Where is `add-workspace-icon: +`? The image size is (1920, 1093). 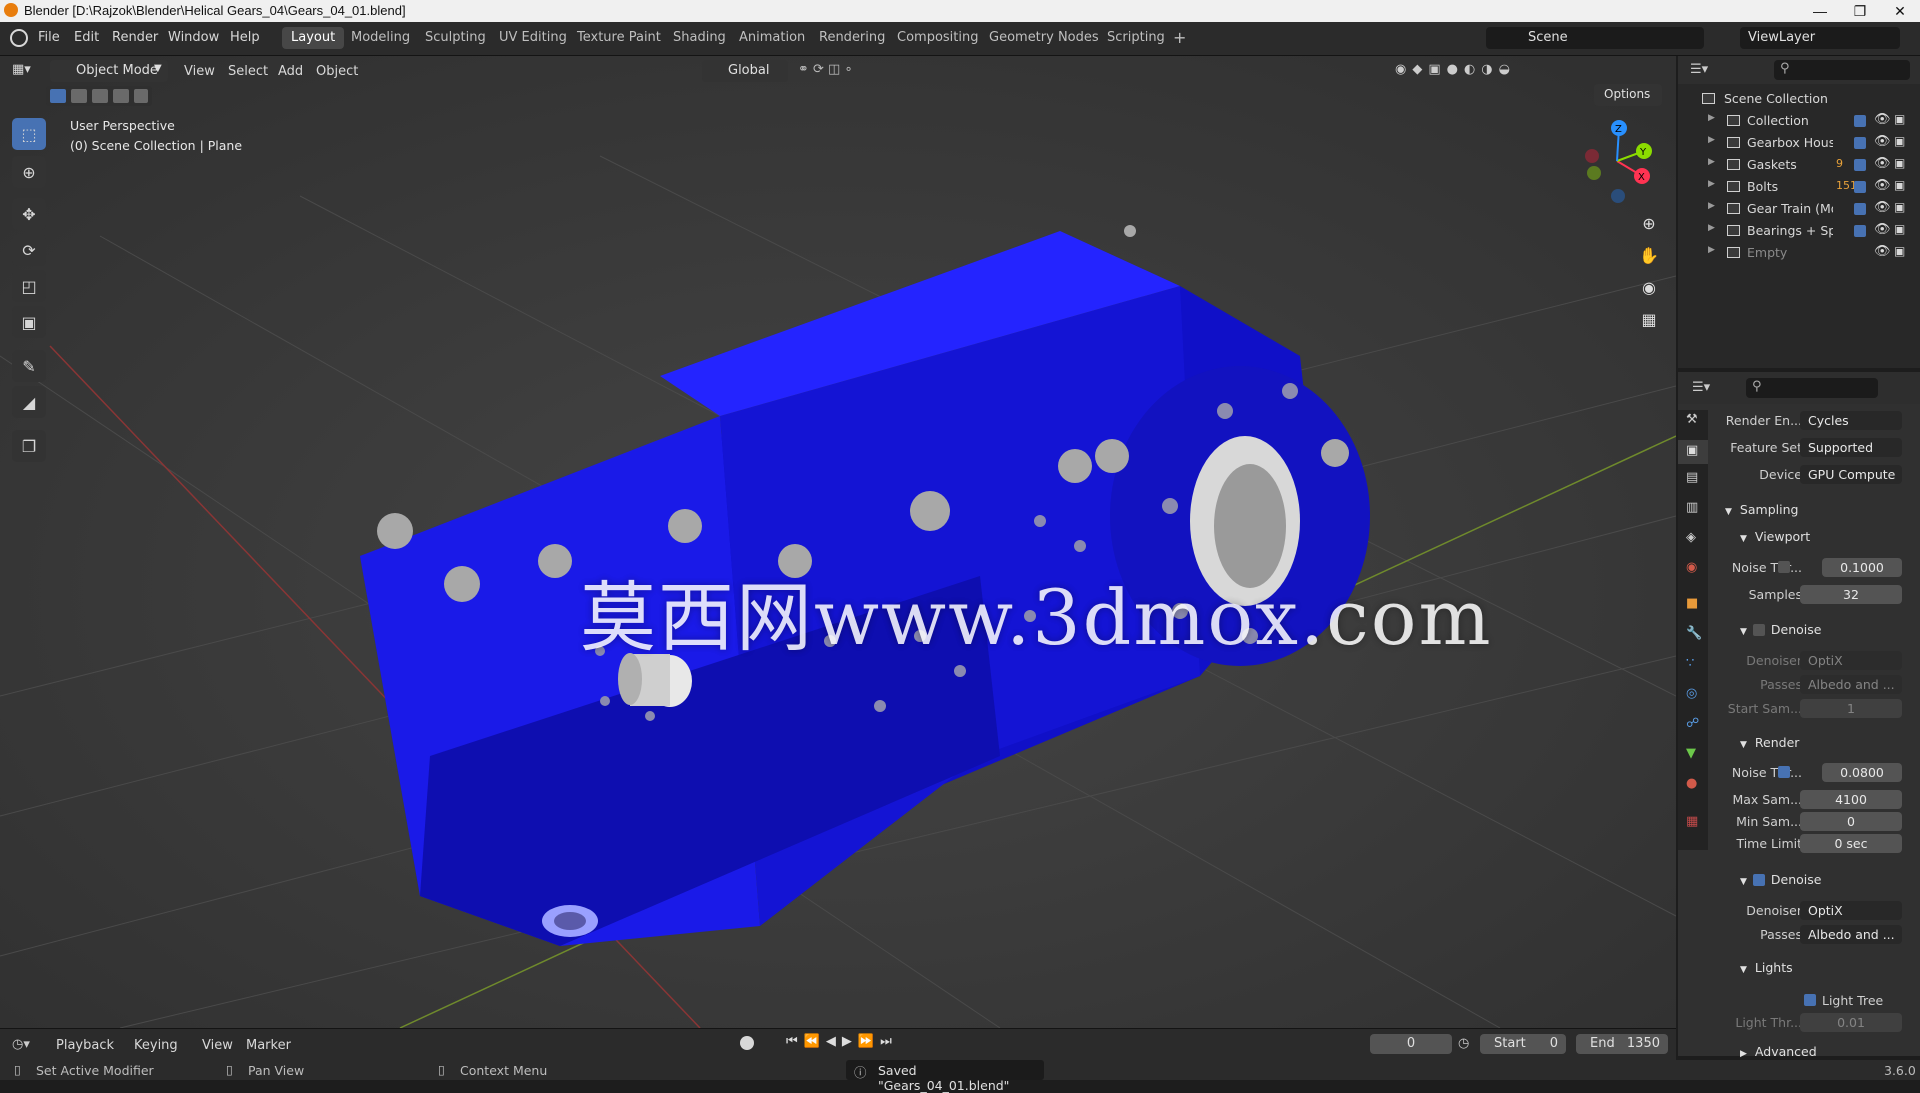 add-workspace-icon: + is located at coordinates (1179, 38).